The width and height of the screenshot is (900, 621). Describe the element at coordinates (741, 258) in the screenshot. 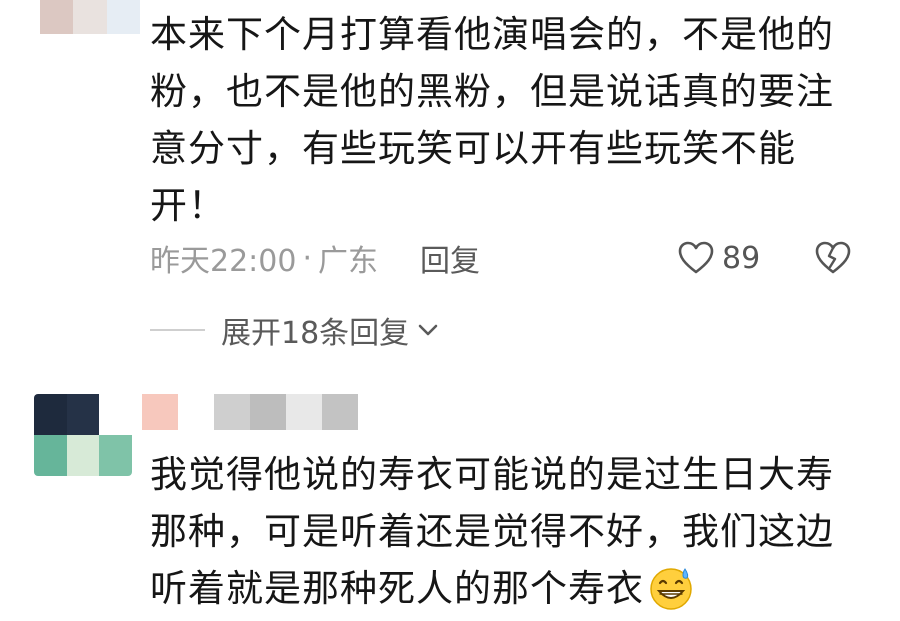

I see `like-count: 89` at that location.